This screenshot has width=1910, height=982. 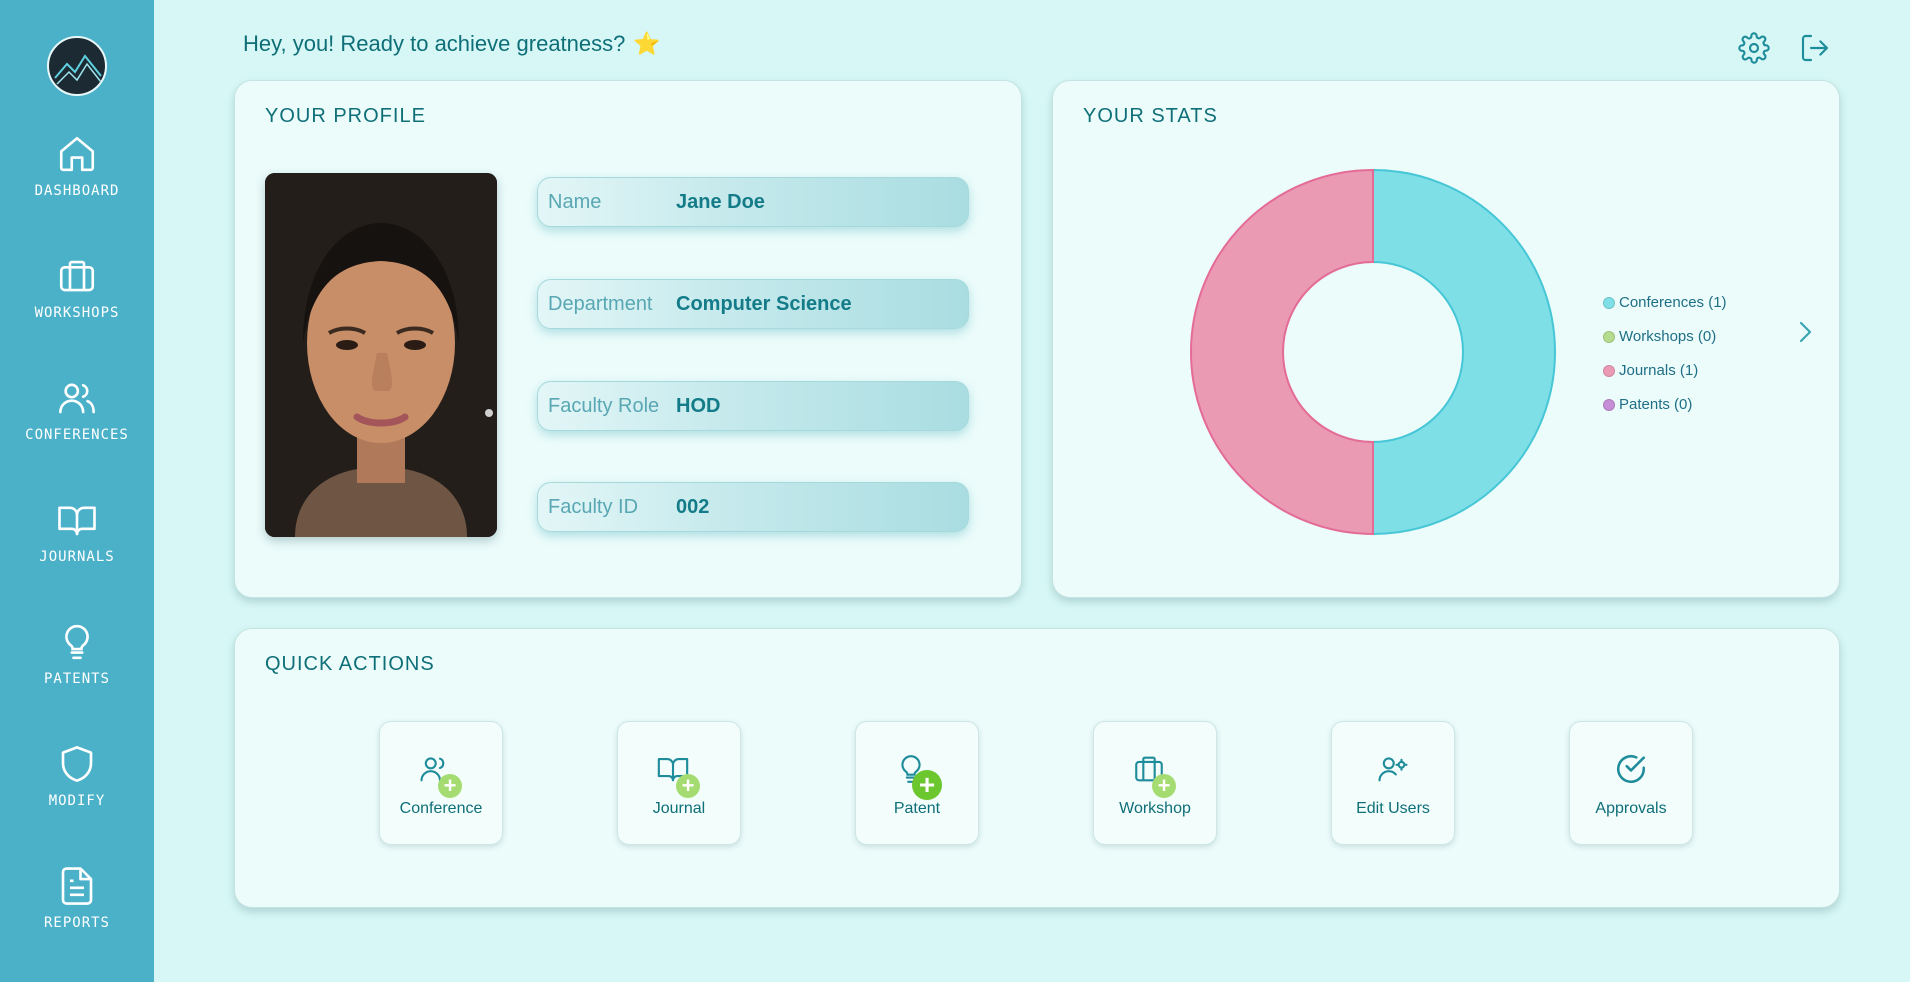 I want to click on field-label: Department, so click(x=600, y=303).